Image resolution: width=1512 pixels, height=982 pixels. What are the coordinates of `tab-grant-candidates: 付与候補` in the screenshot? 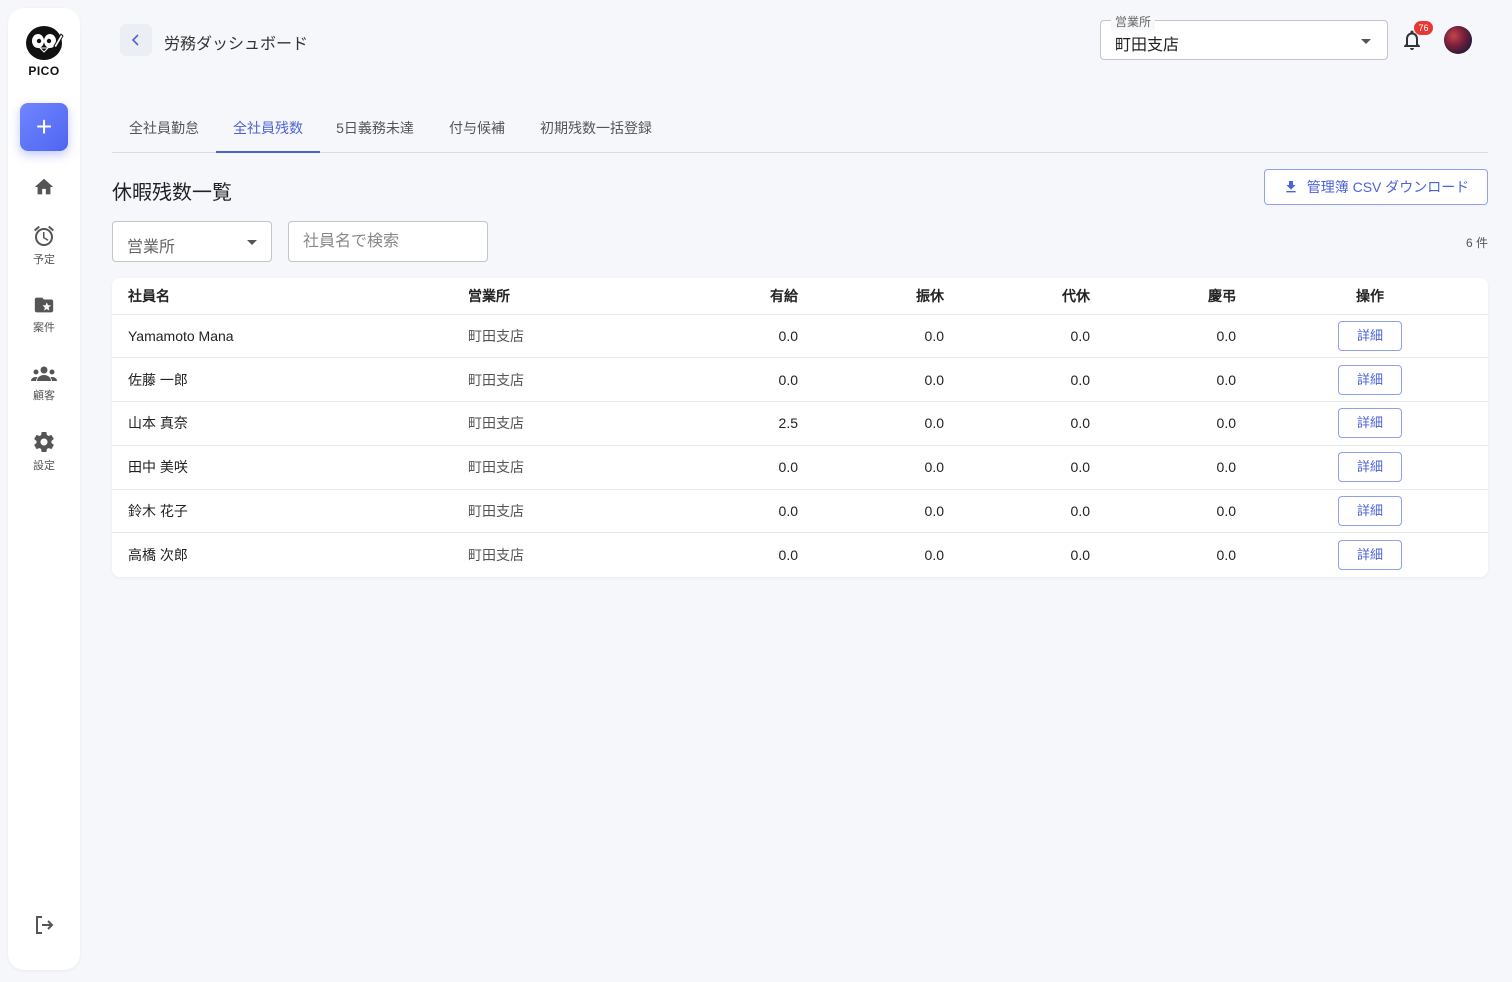 It's located at (477, 128).